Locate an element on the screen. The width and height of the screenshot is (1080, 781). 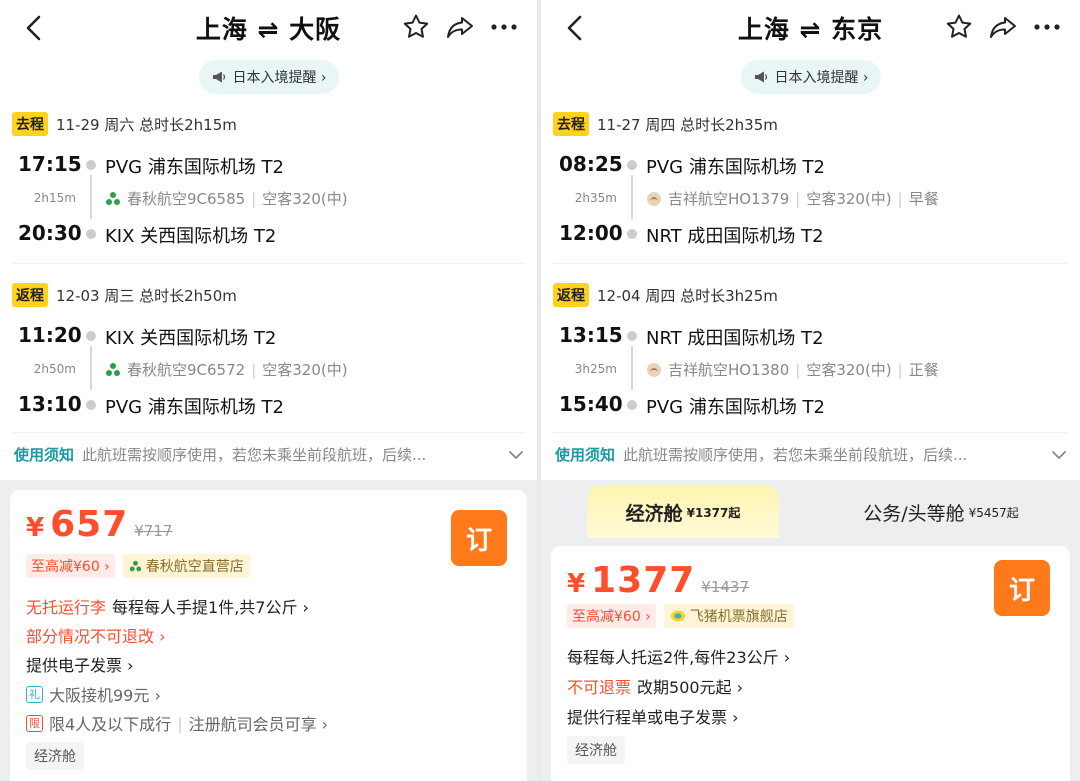
refund-line: 部分情况不可退改 › is located at coordinates (96, 635).